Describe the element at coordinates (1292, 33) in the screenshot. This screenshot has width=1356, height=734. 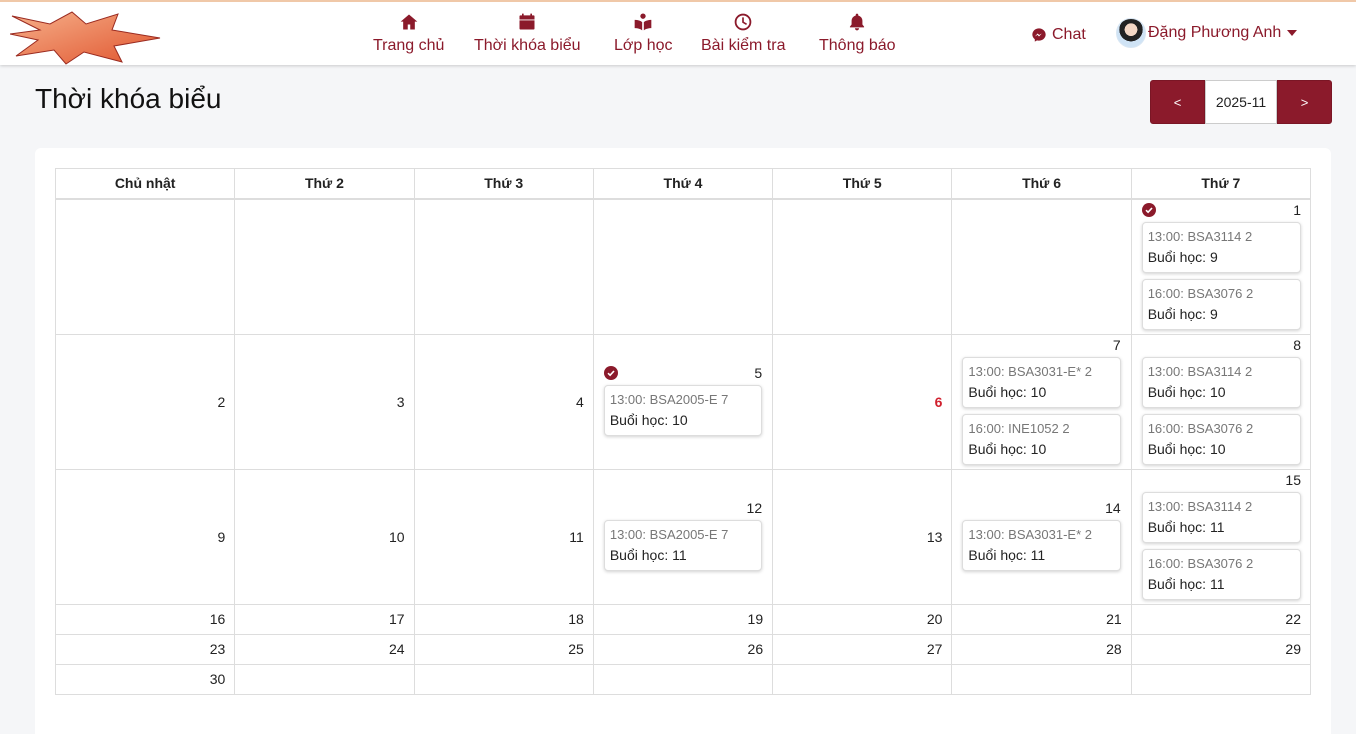
I see `caret-down-icon` at that location.